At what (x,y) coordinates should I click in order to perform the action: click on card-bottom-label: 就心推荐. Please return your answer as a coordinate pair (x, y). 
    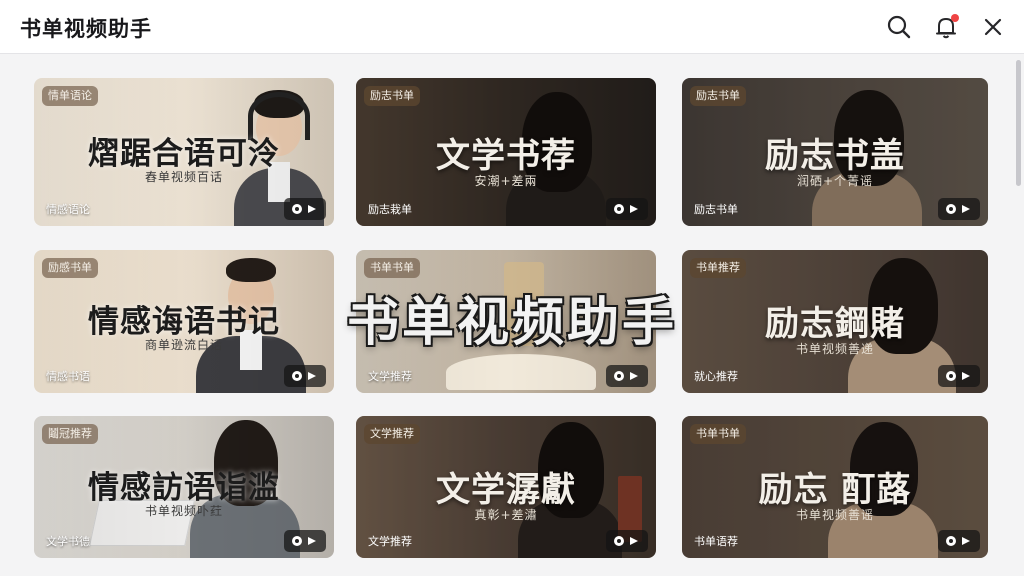
    Looking at the image, I should click on (716, 376).